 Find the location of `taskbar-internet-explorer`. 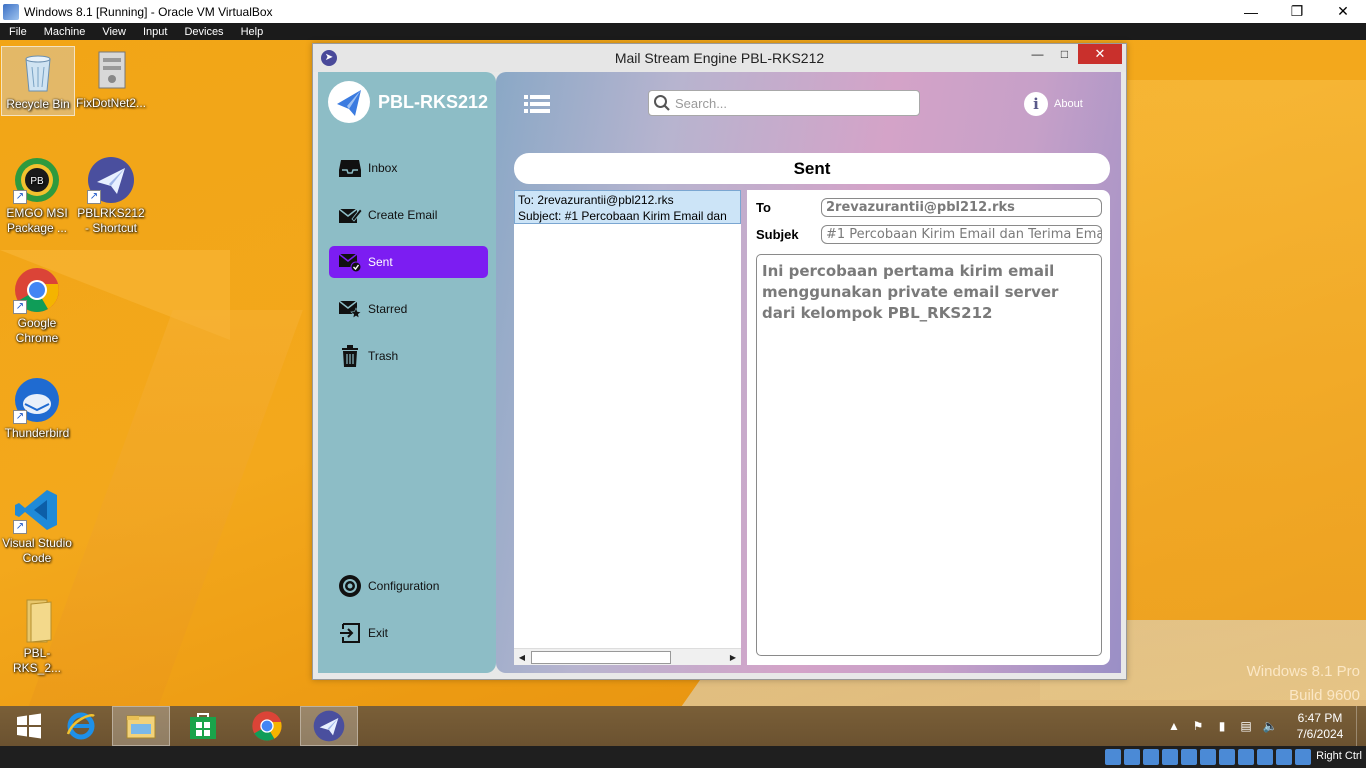

taskbar-internet-explorer is located at coordinates (81, 726).